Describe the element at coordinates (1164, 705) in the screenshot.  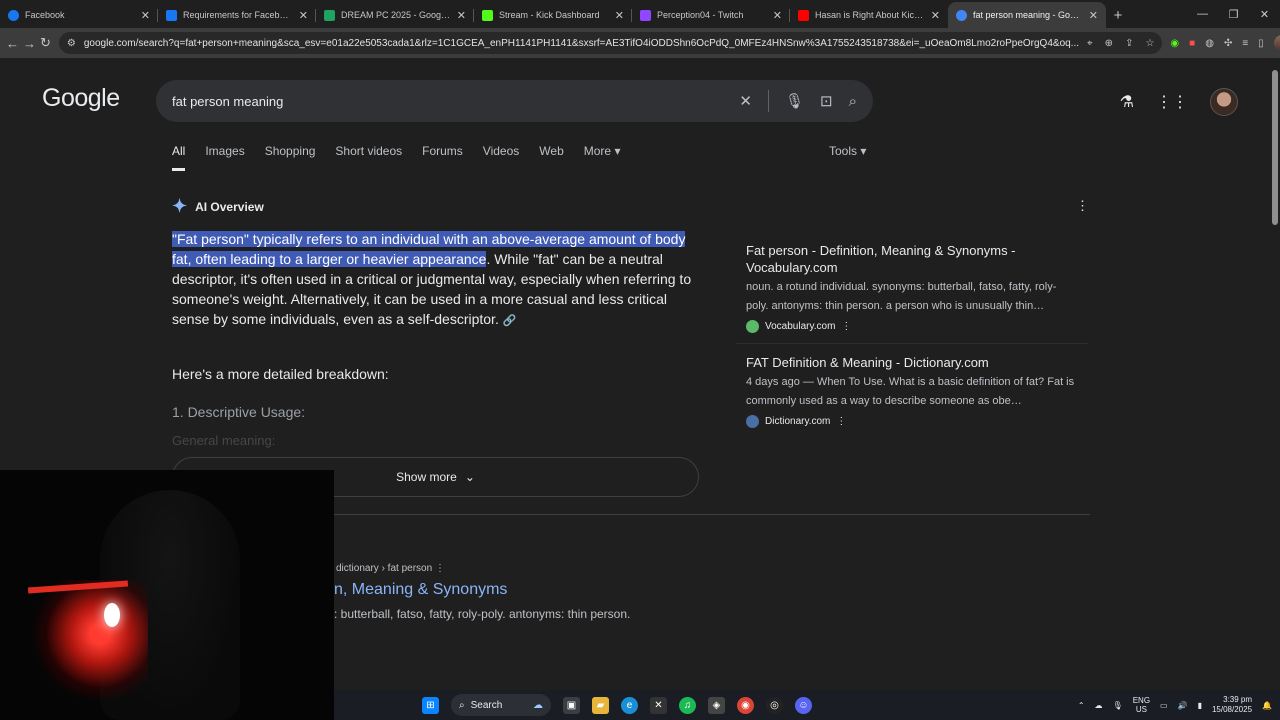
I see `network-icon: ▭` at that location.